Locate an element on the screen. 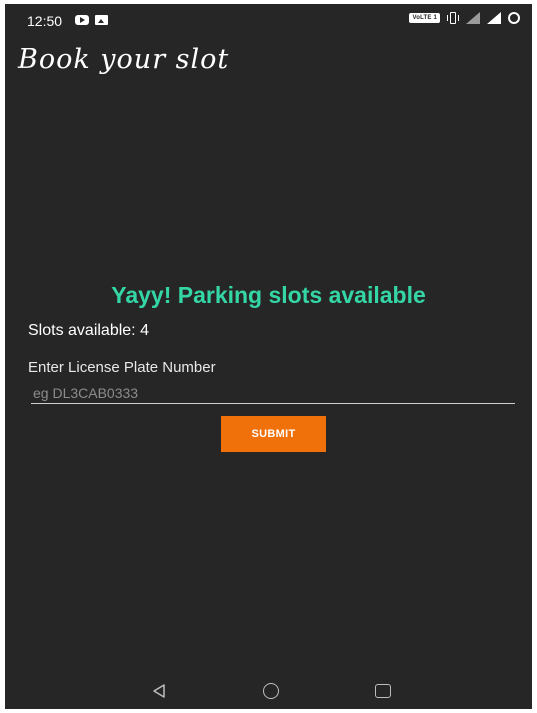  license-plate-input is located at coordinates (273, 393).